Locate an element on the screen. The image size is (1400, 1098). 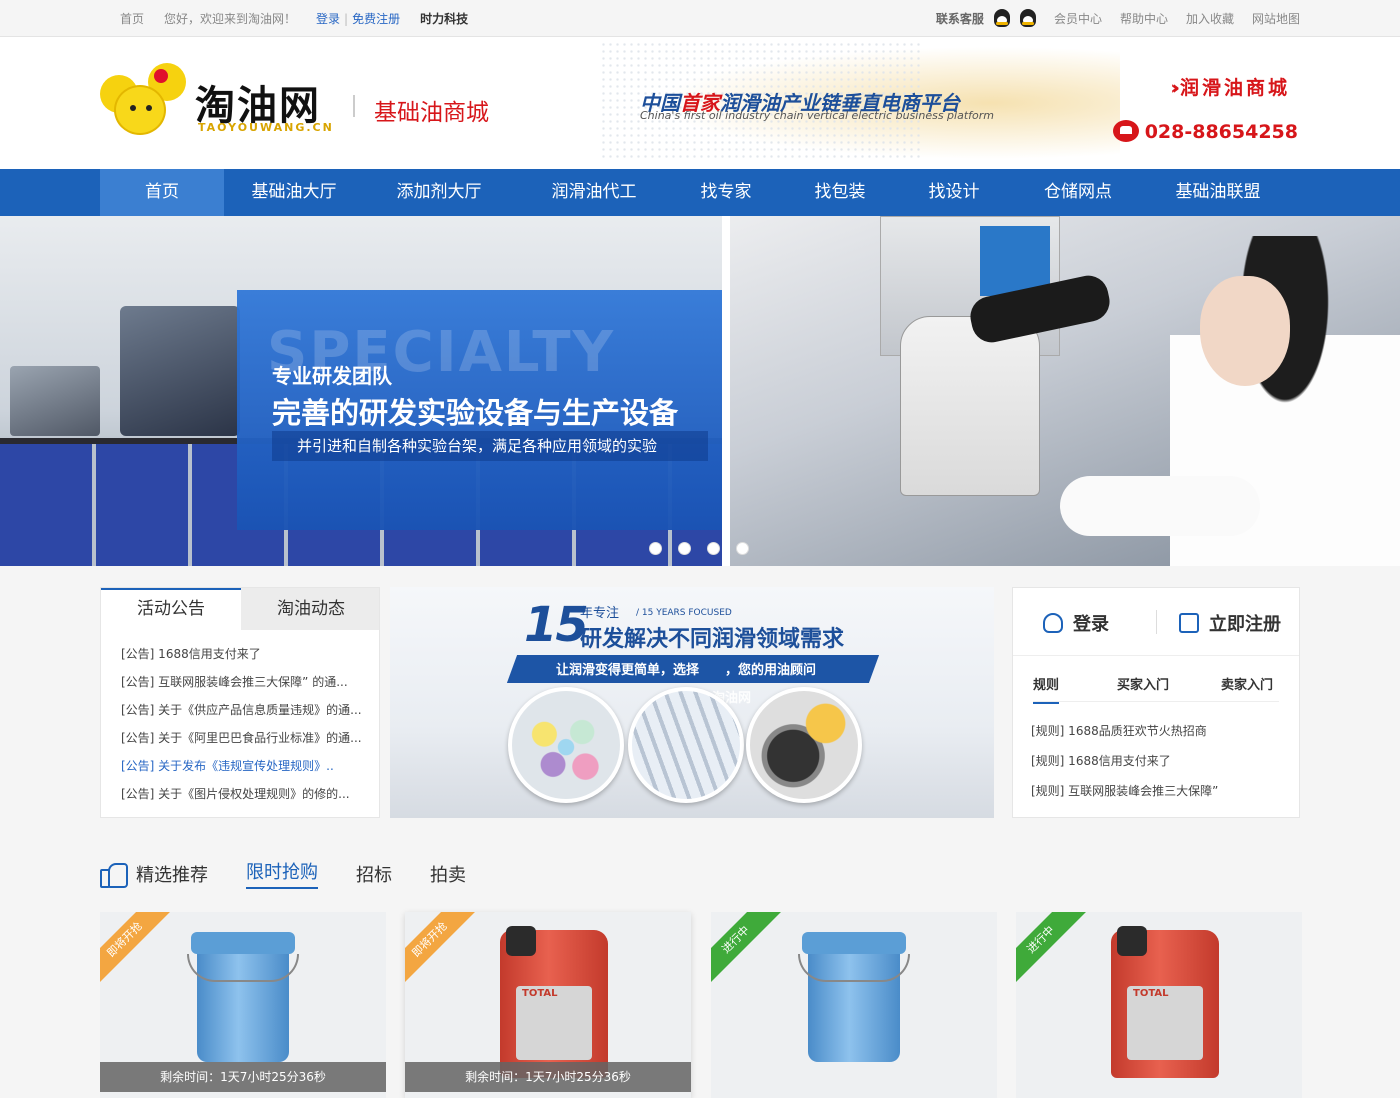
chevron-double-icon: ›› is located at coordinates (1174, 88).